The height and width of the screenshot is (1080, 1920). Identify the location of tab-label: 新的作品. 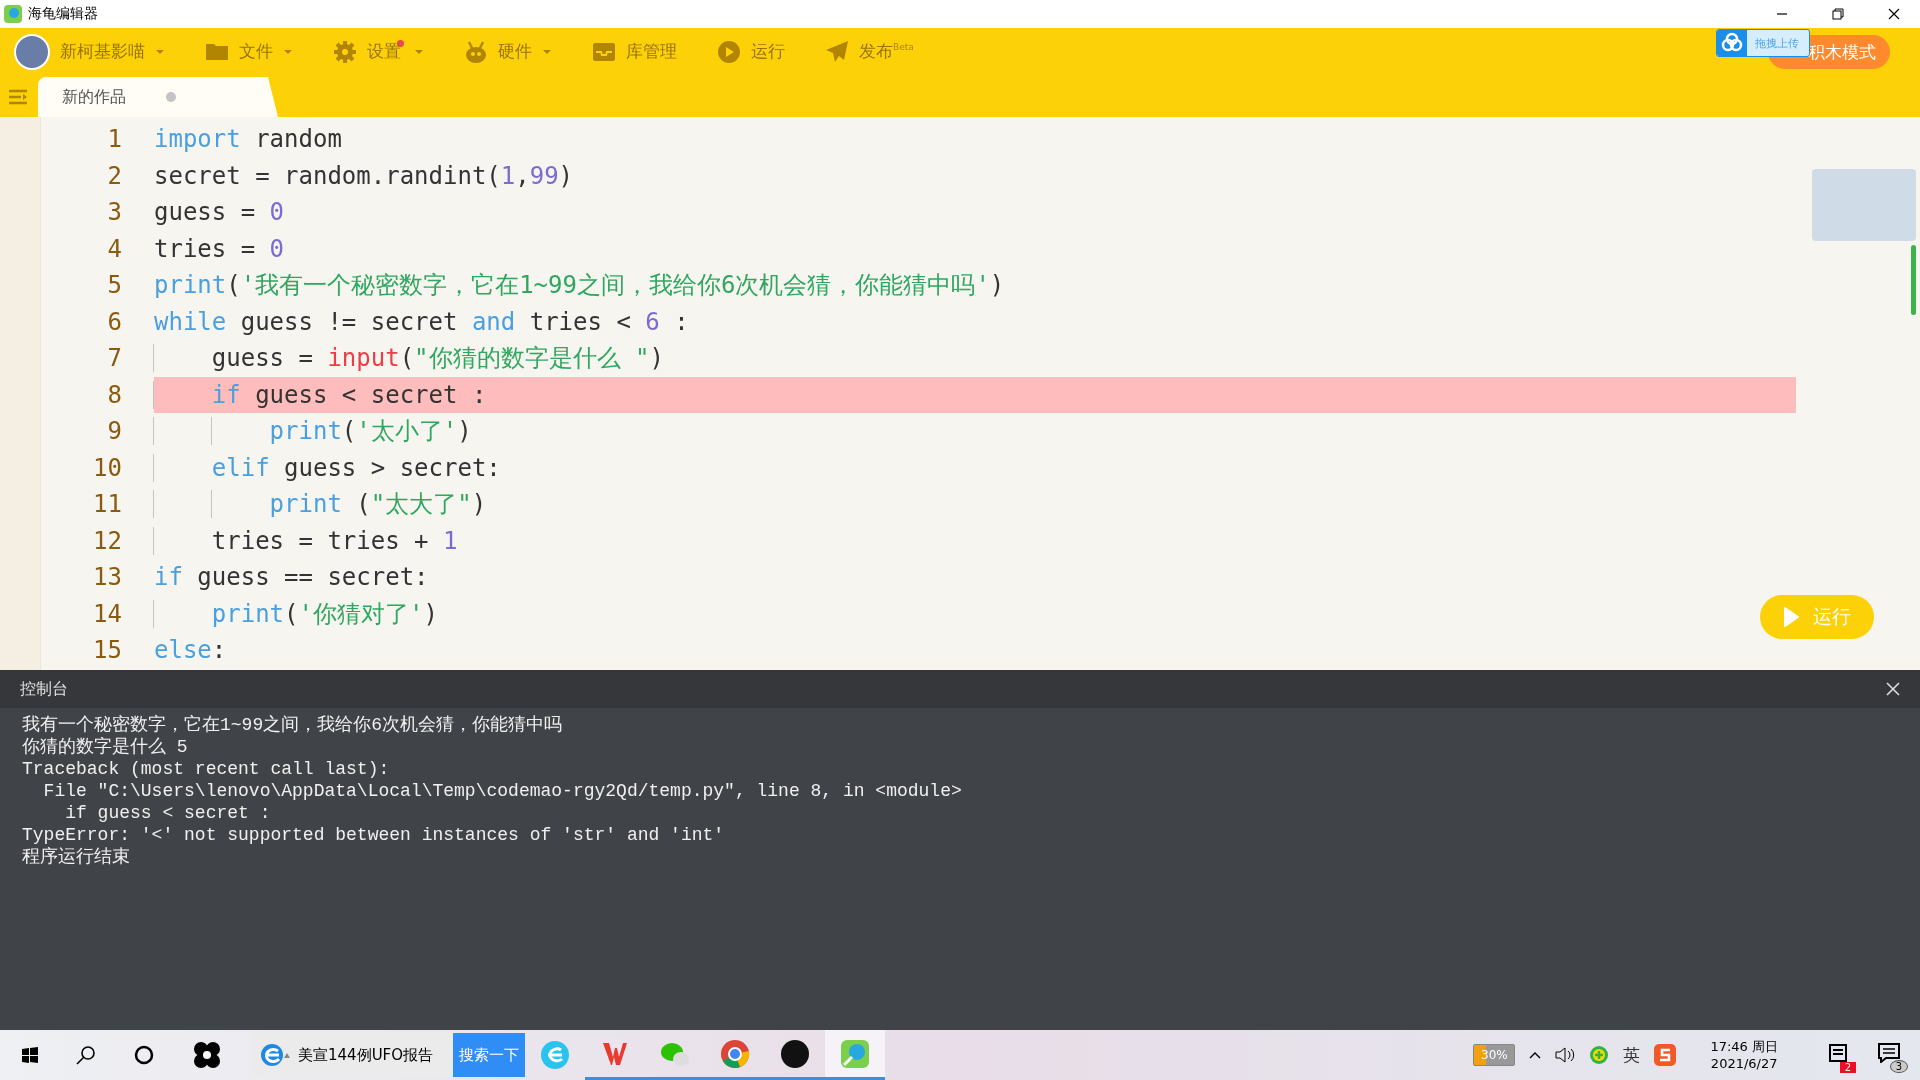
(94, 97).